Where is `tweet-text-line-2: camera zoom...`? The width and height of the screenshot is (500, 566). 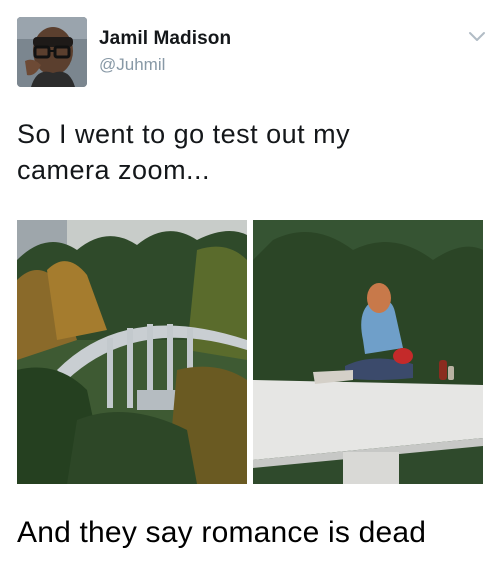 tweet-text-line-2: camera zoom... is located at coordinates (114, 170).